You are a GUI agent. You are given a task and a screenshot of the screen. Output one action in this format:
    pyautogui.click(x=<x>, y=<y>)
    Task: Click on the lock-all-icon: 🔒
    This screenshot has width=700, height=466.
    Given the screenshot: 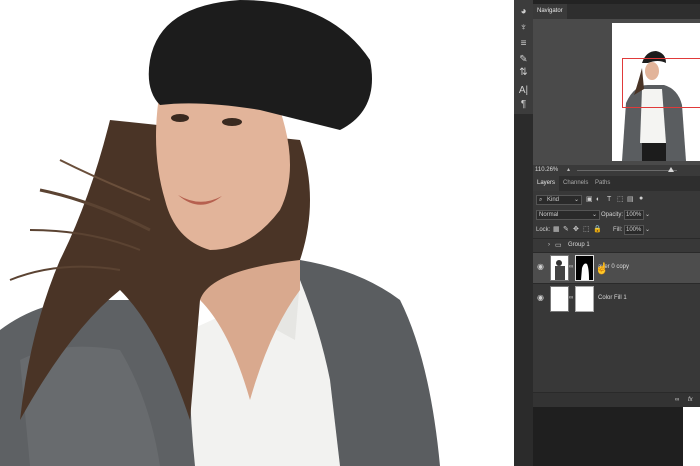 What is the action you would take?
    pyautogui.click(x=597, y=229)
    